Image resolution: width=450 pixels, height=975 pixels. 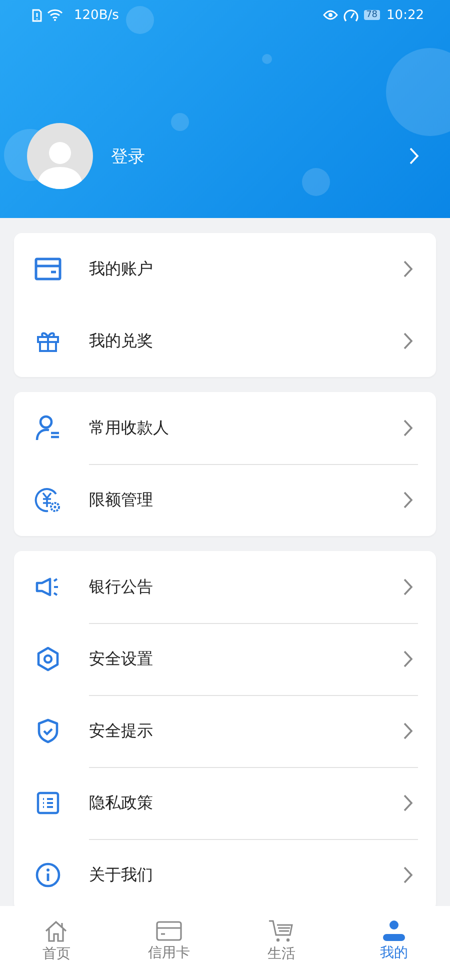 I want to click on shopping-cart-icon, so click(x=281, y=930).